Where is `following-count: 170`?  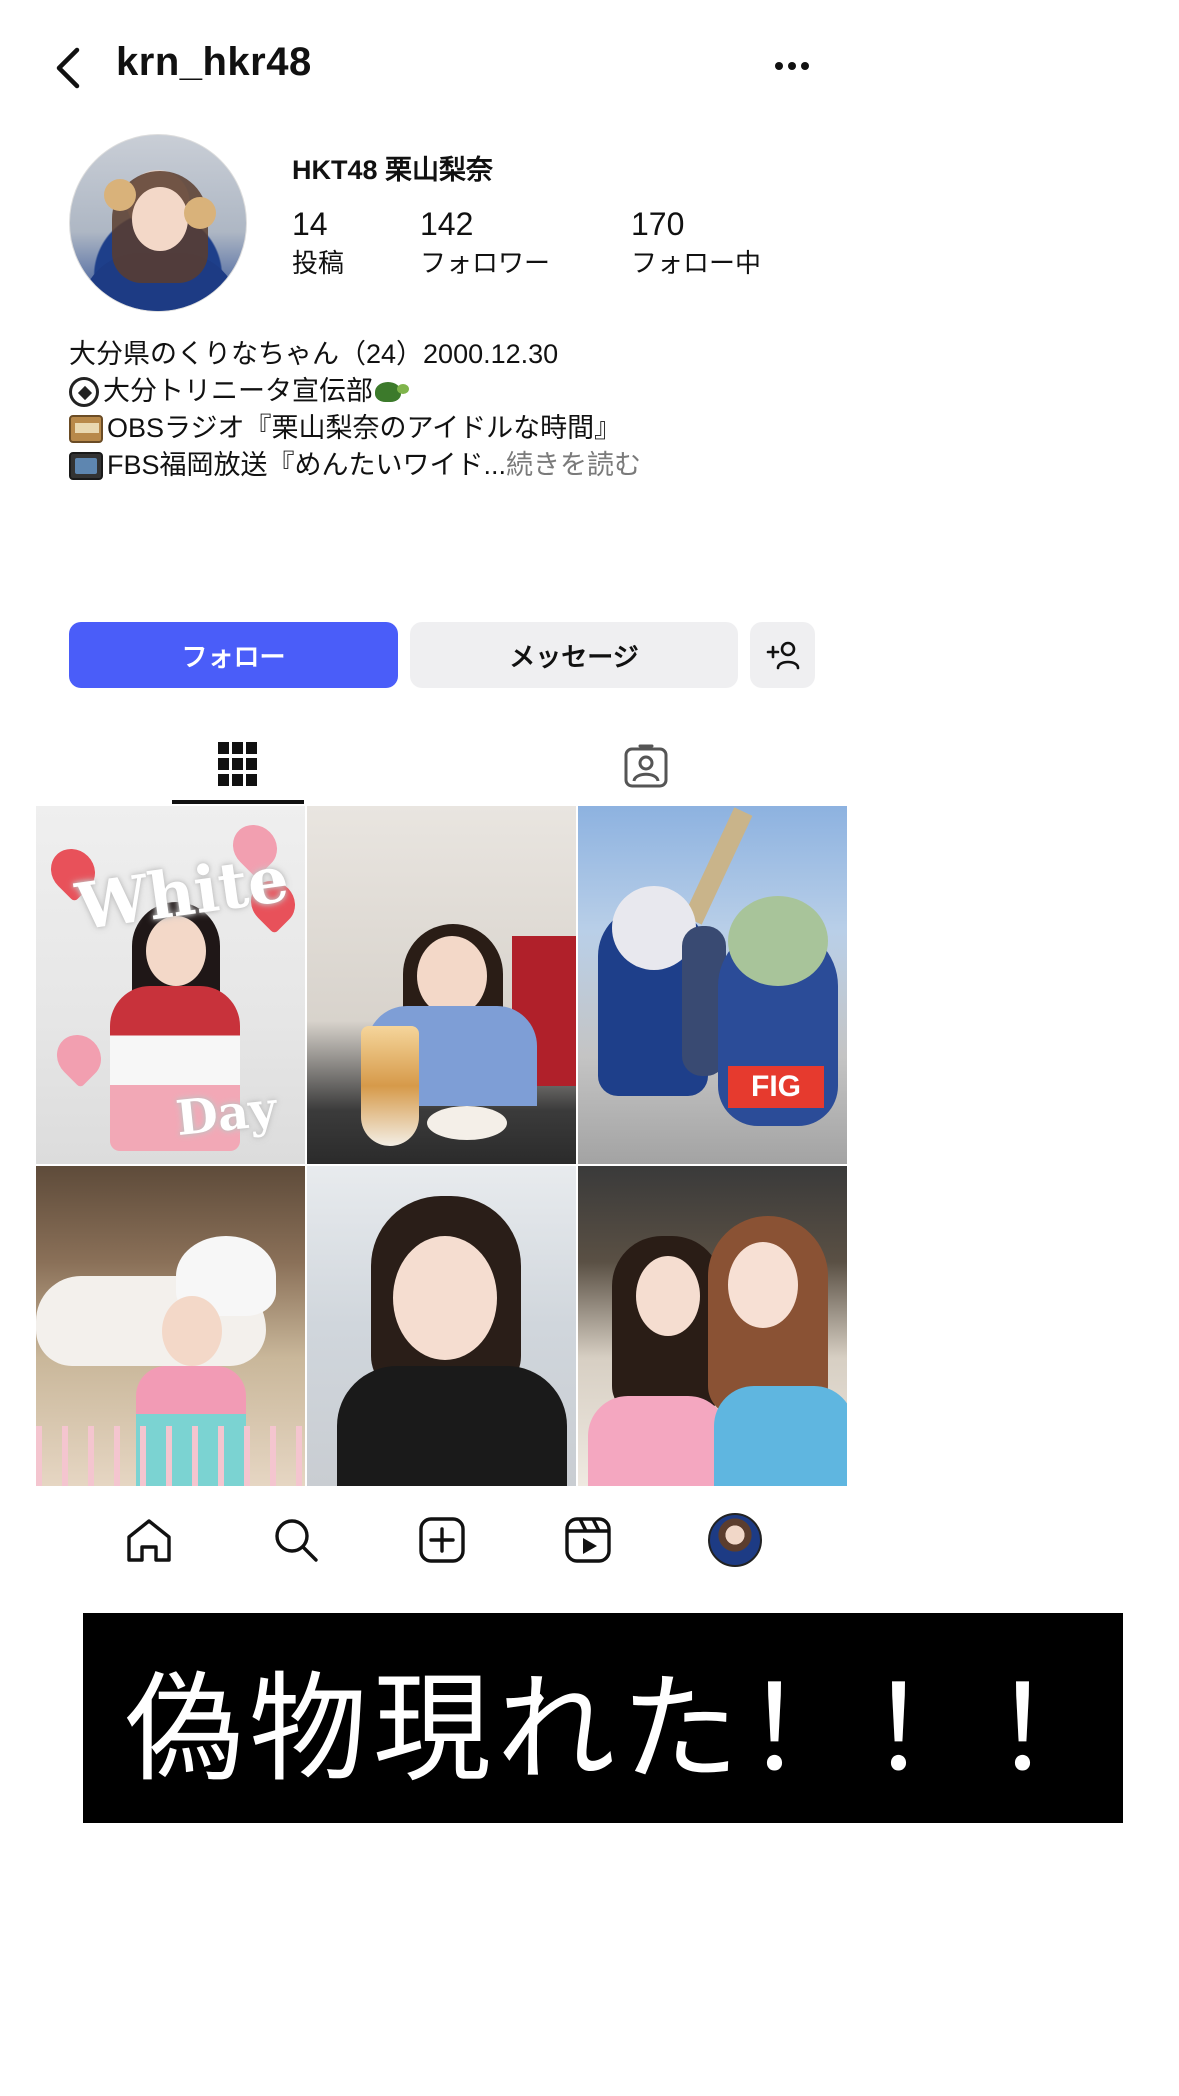 following-count: 170 is located at coordinates (658, 224).